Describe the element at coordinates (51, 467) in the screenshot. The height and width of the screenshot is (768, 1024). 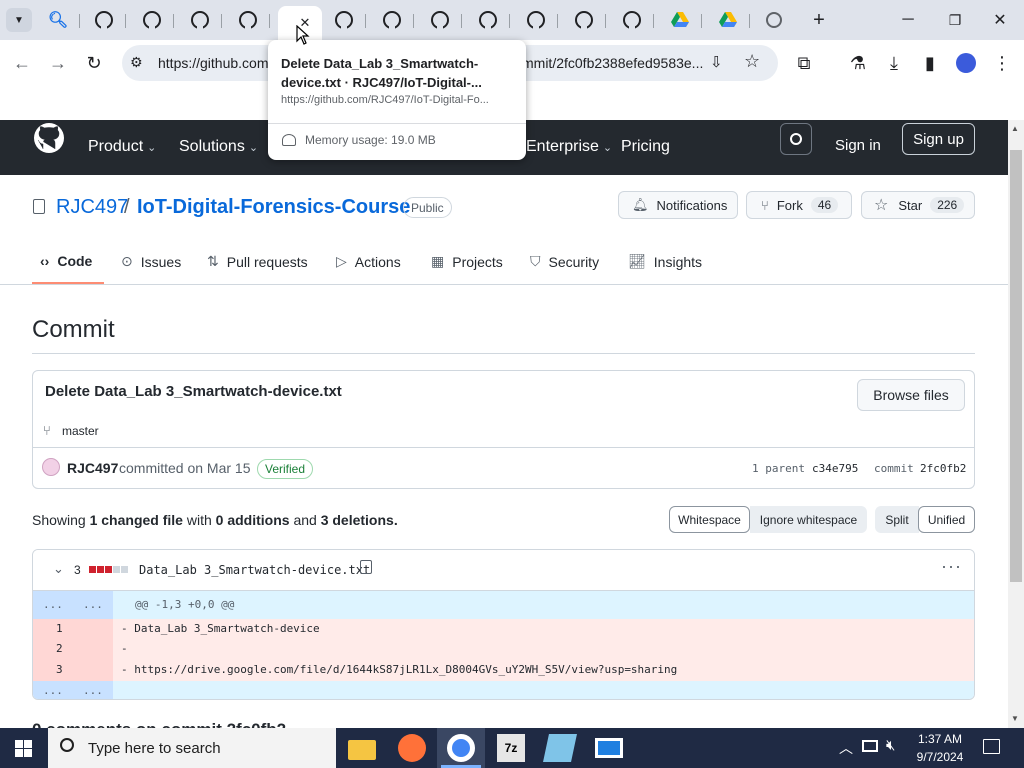
I see `author-avatar` at that location.